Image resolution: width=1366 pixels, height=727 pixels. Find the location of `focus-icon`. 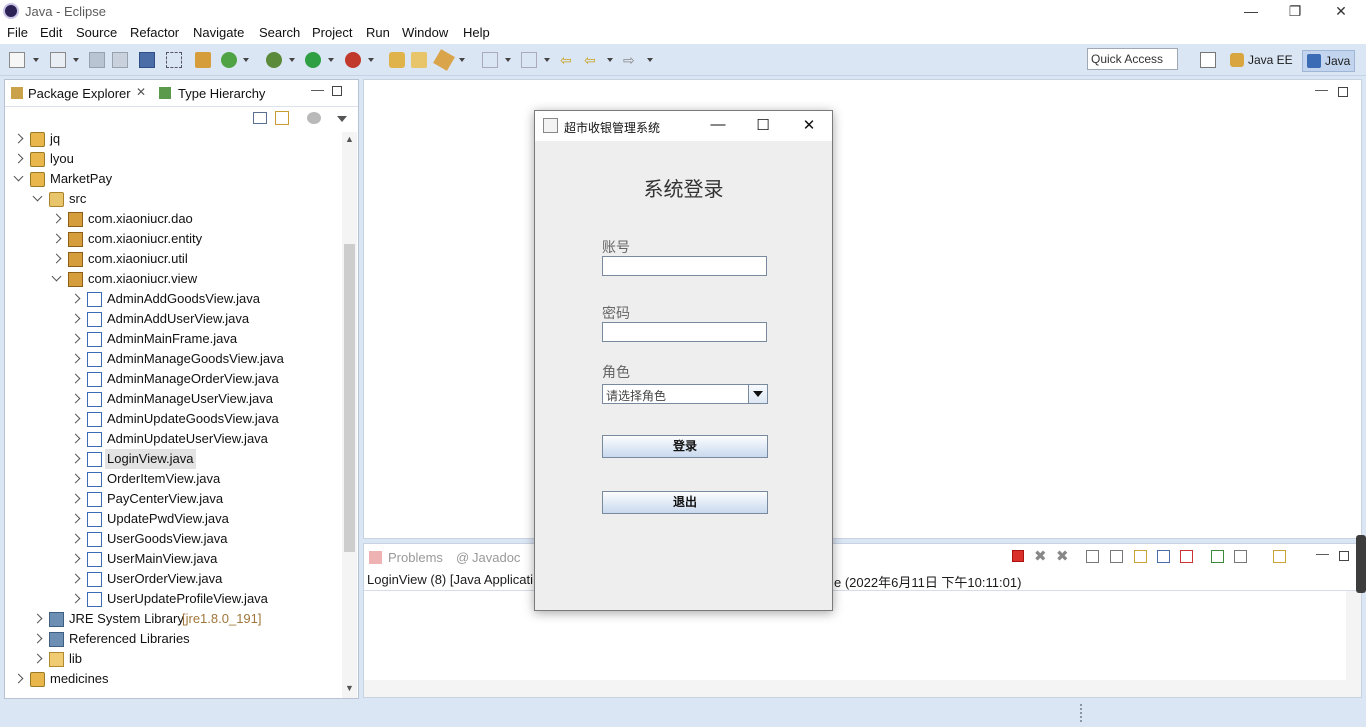

focus-icon is located at coordinates (314, 118).